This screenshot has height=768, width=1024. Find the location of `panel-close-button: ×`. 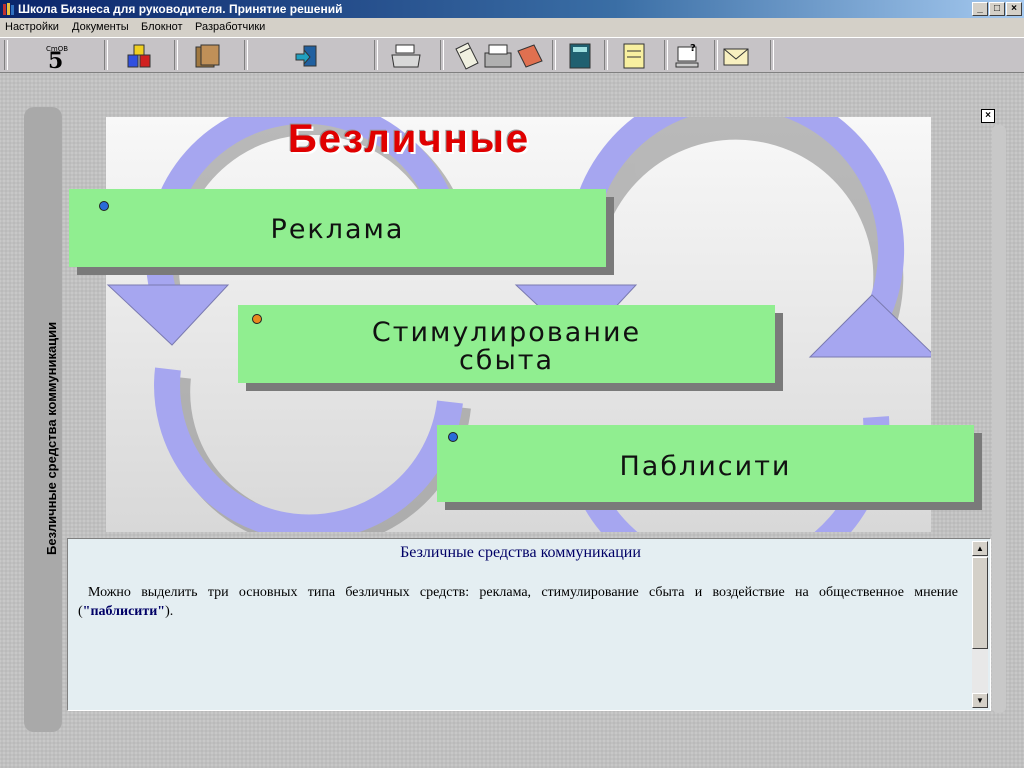

panel-close-button: × is located at coordinates (988, 116).